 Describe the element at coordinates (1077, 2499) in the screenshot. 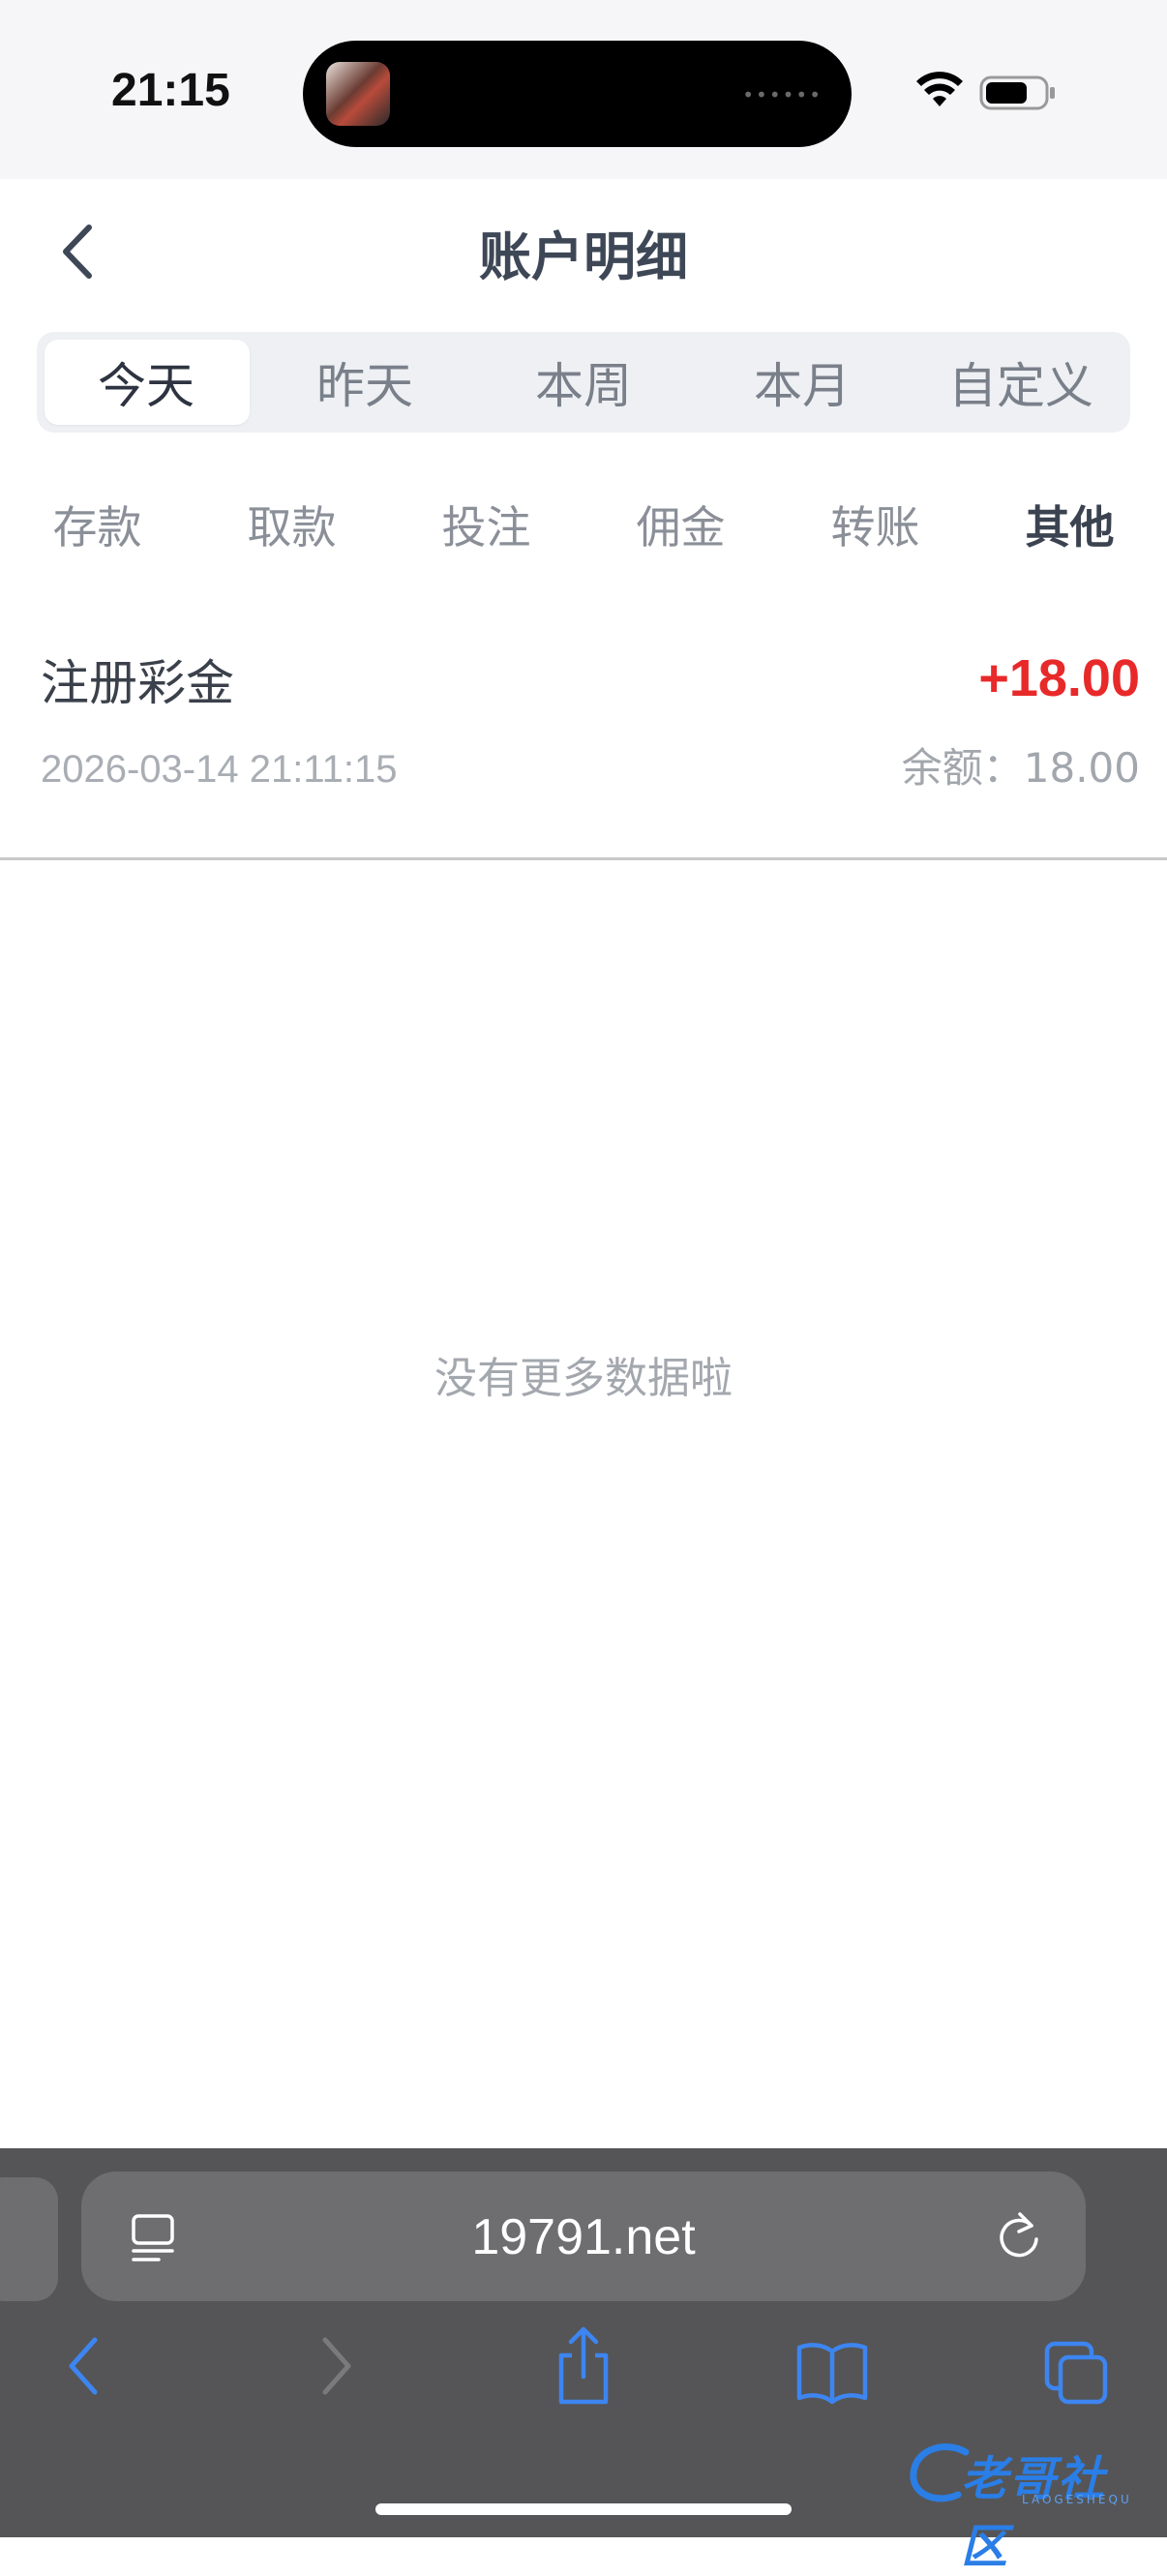

I see `watermark-subtext: LAOGESHEQU` at that location.